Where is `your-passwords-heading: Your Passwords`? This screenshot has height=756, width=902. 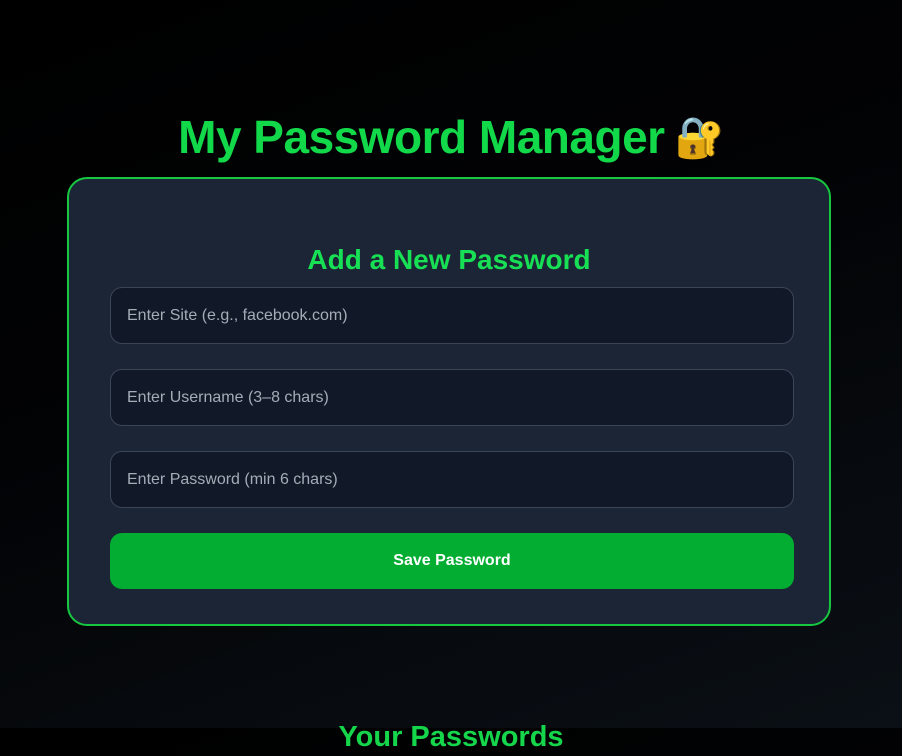 your-passwords-heading: Your Passwords is located at coordinates (451, 737).